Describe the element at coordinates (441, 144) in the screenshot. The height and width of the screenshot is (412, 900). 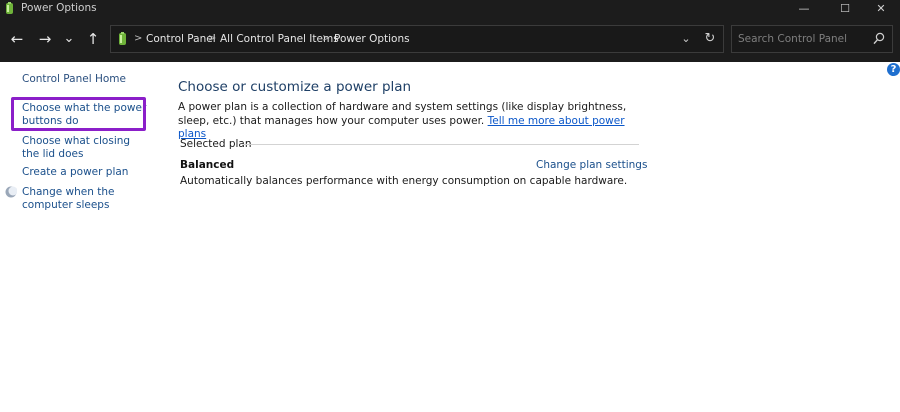
I see `section-divider` at that location.